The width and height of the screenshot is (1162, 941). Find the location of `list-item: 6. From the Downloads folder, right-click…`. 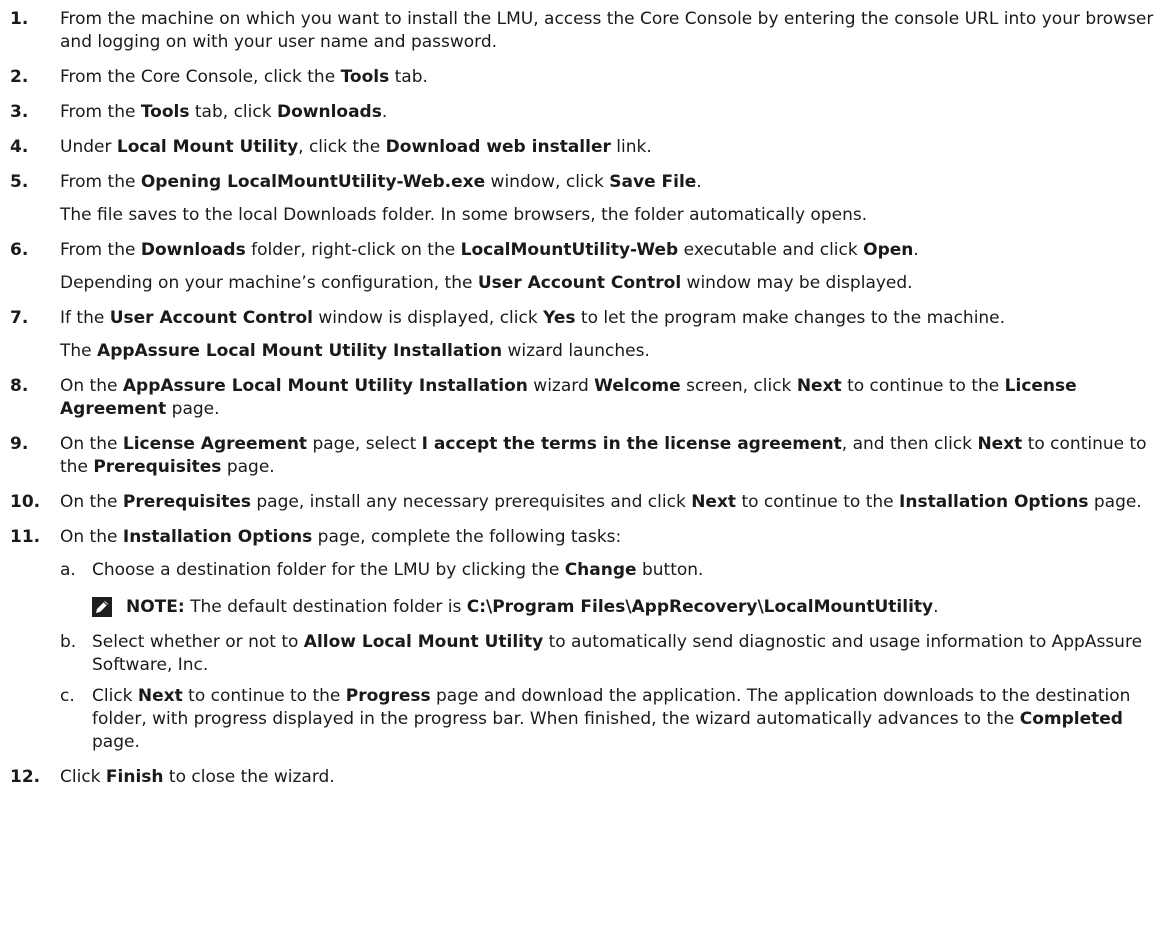

list-item: 6. From the Downloads folder, right-click… is located at coordinates (584, 267).